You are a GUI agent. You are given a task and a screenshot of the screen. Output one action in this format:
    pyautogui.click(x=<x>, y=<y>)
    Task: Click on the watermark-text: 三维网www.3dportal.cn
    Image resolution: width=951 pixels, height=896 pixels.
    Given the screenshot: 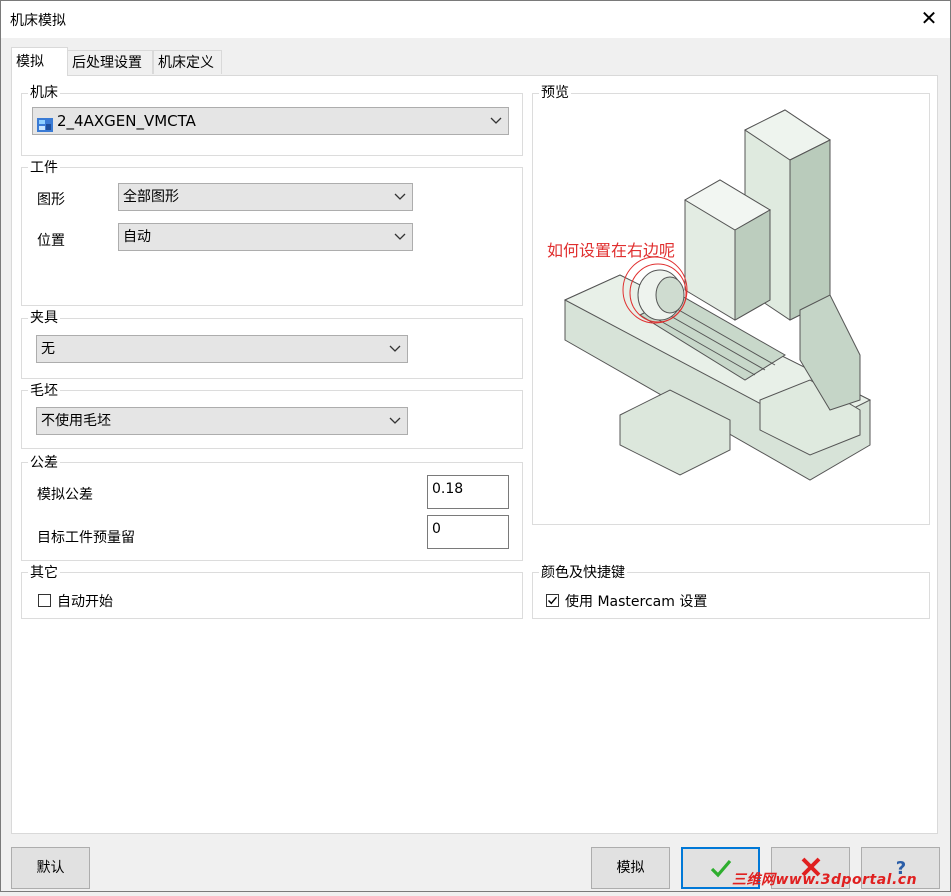 What is the action you would take?
    pyautogui.click(x=825, y=880)
    